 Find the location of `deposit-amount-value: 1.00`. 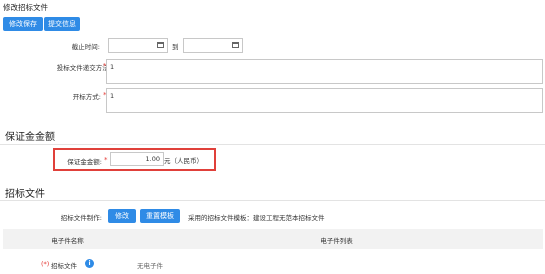

deposit-amount-value: 1.00 is located at coordinates (152, 159).